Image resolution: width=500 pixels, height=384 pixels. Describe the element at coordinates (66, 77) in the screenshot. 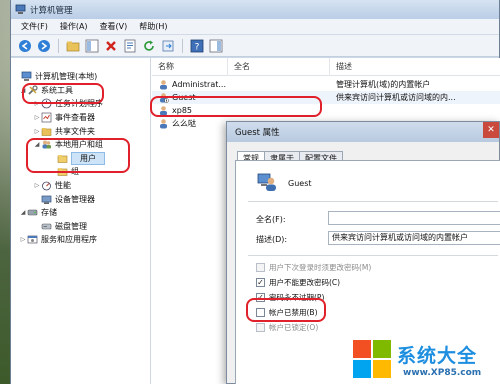

I see `tree-label: 计算机管理(本地)` at that location.